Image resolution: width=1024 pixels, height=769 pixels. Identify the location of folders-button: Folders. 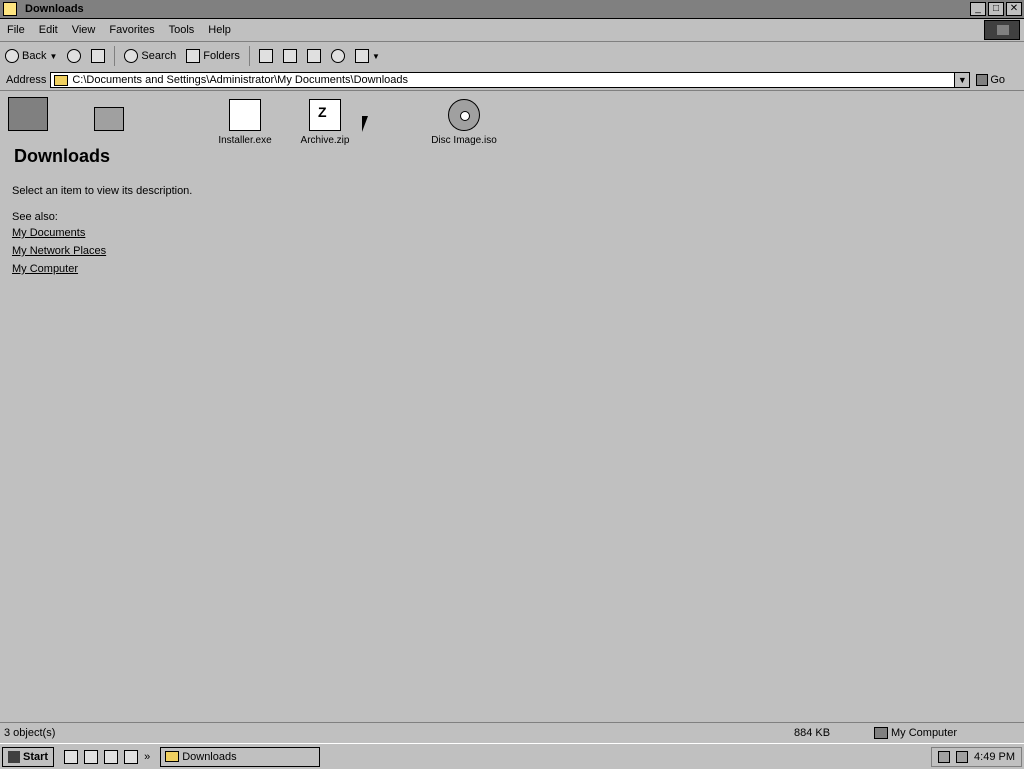
(213, 56).